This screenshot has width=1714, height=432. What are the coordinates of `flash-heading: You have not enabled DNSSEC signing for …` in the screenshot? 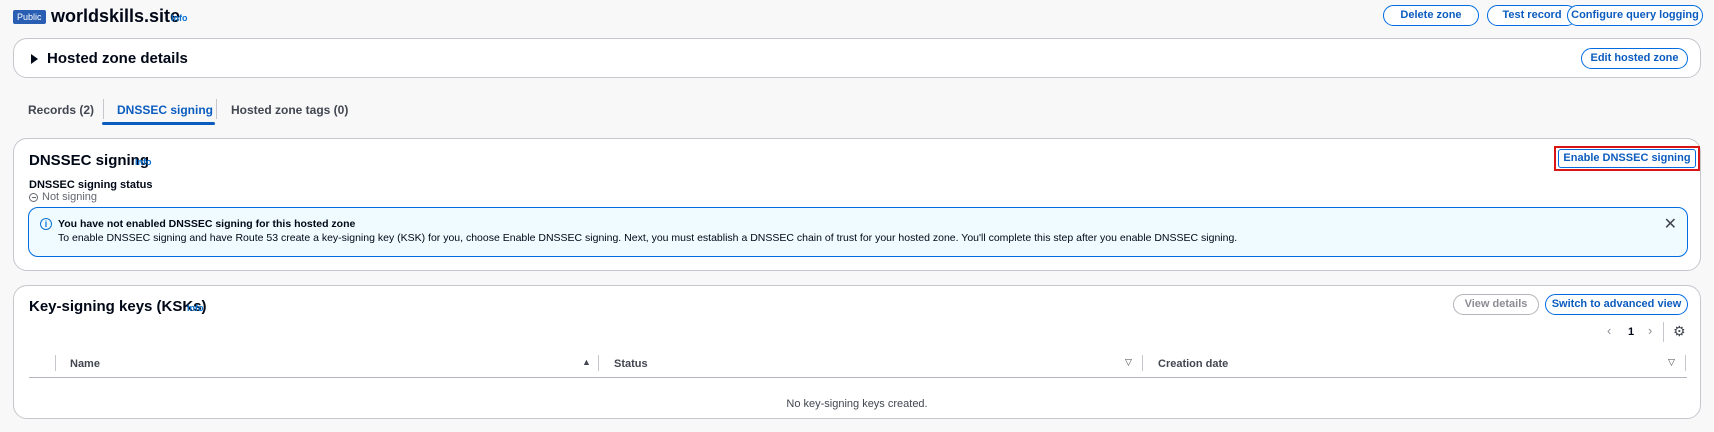 It's located at (207, 224).